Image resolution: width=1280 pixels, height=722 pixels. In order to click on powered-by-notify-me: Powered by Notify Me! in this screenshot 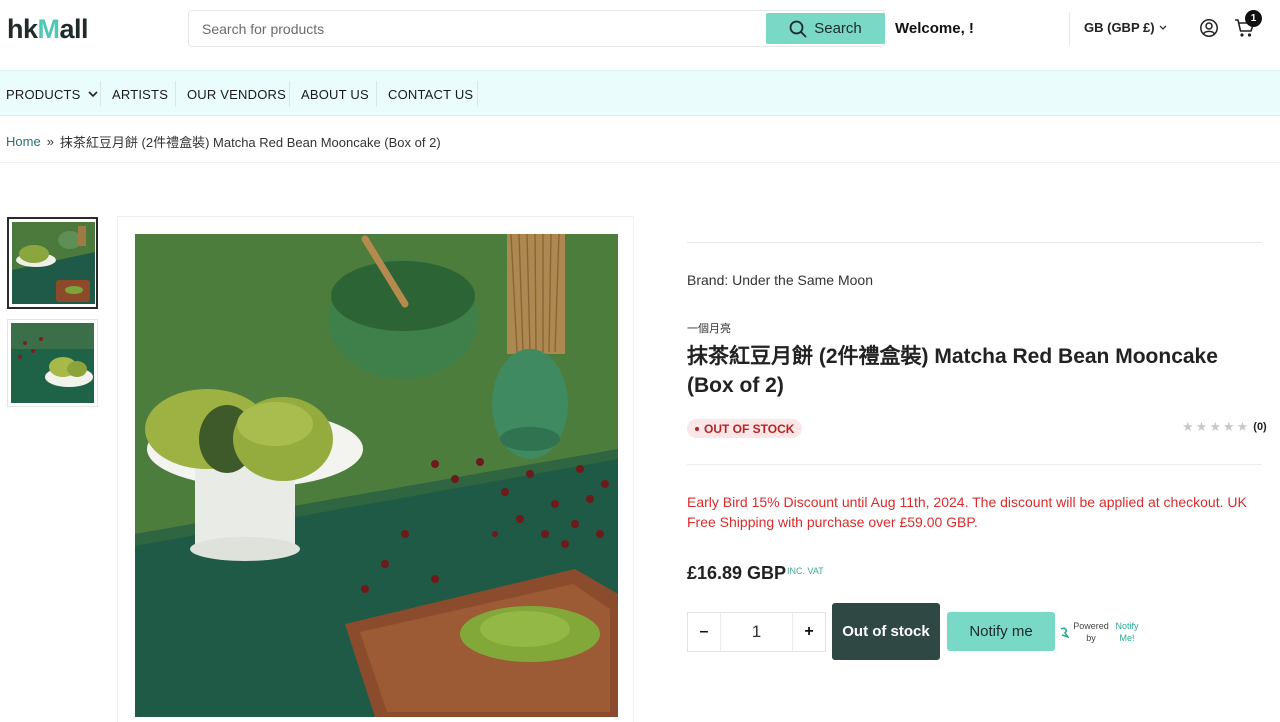, I will do `click(1100, 632)`.